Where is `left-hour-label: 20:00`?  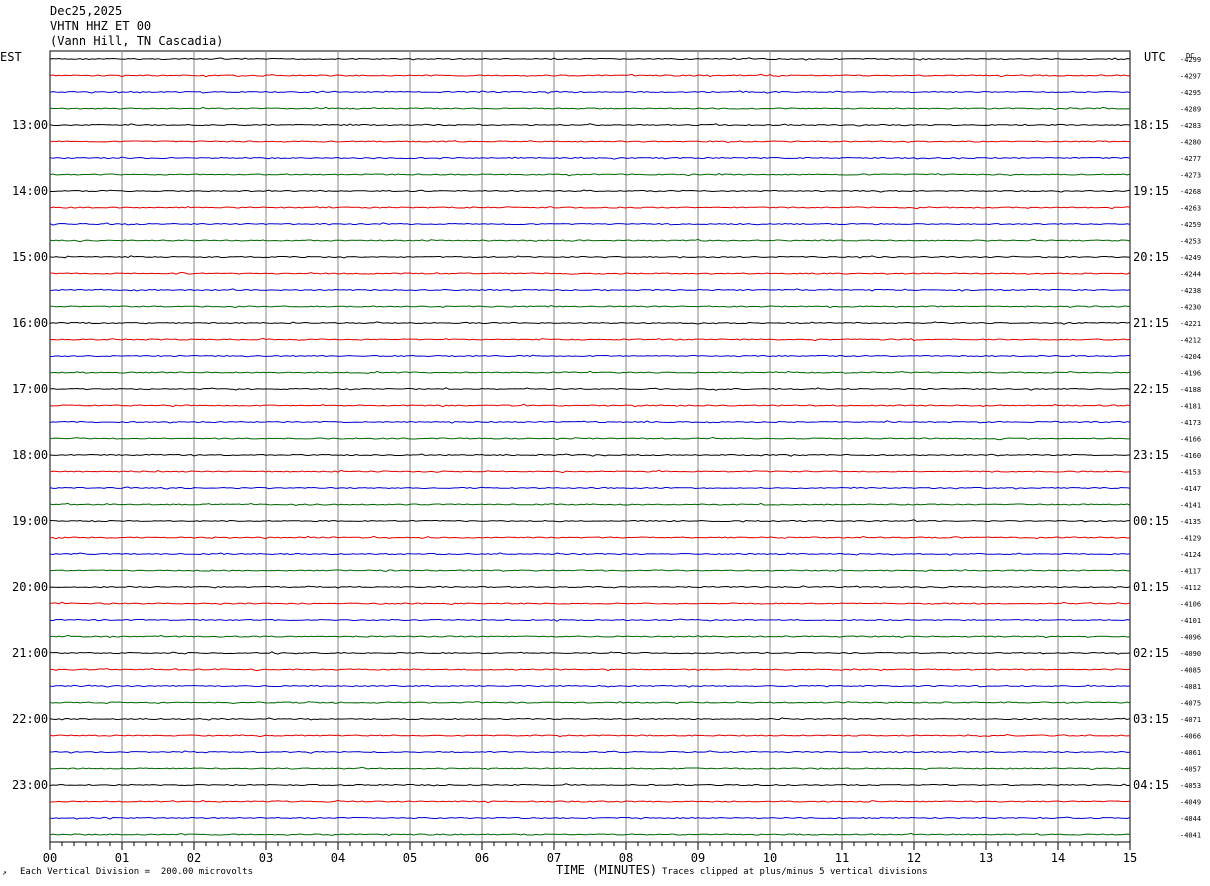 left-hour-label: 20:00 is located at coordinates (30, 587).